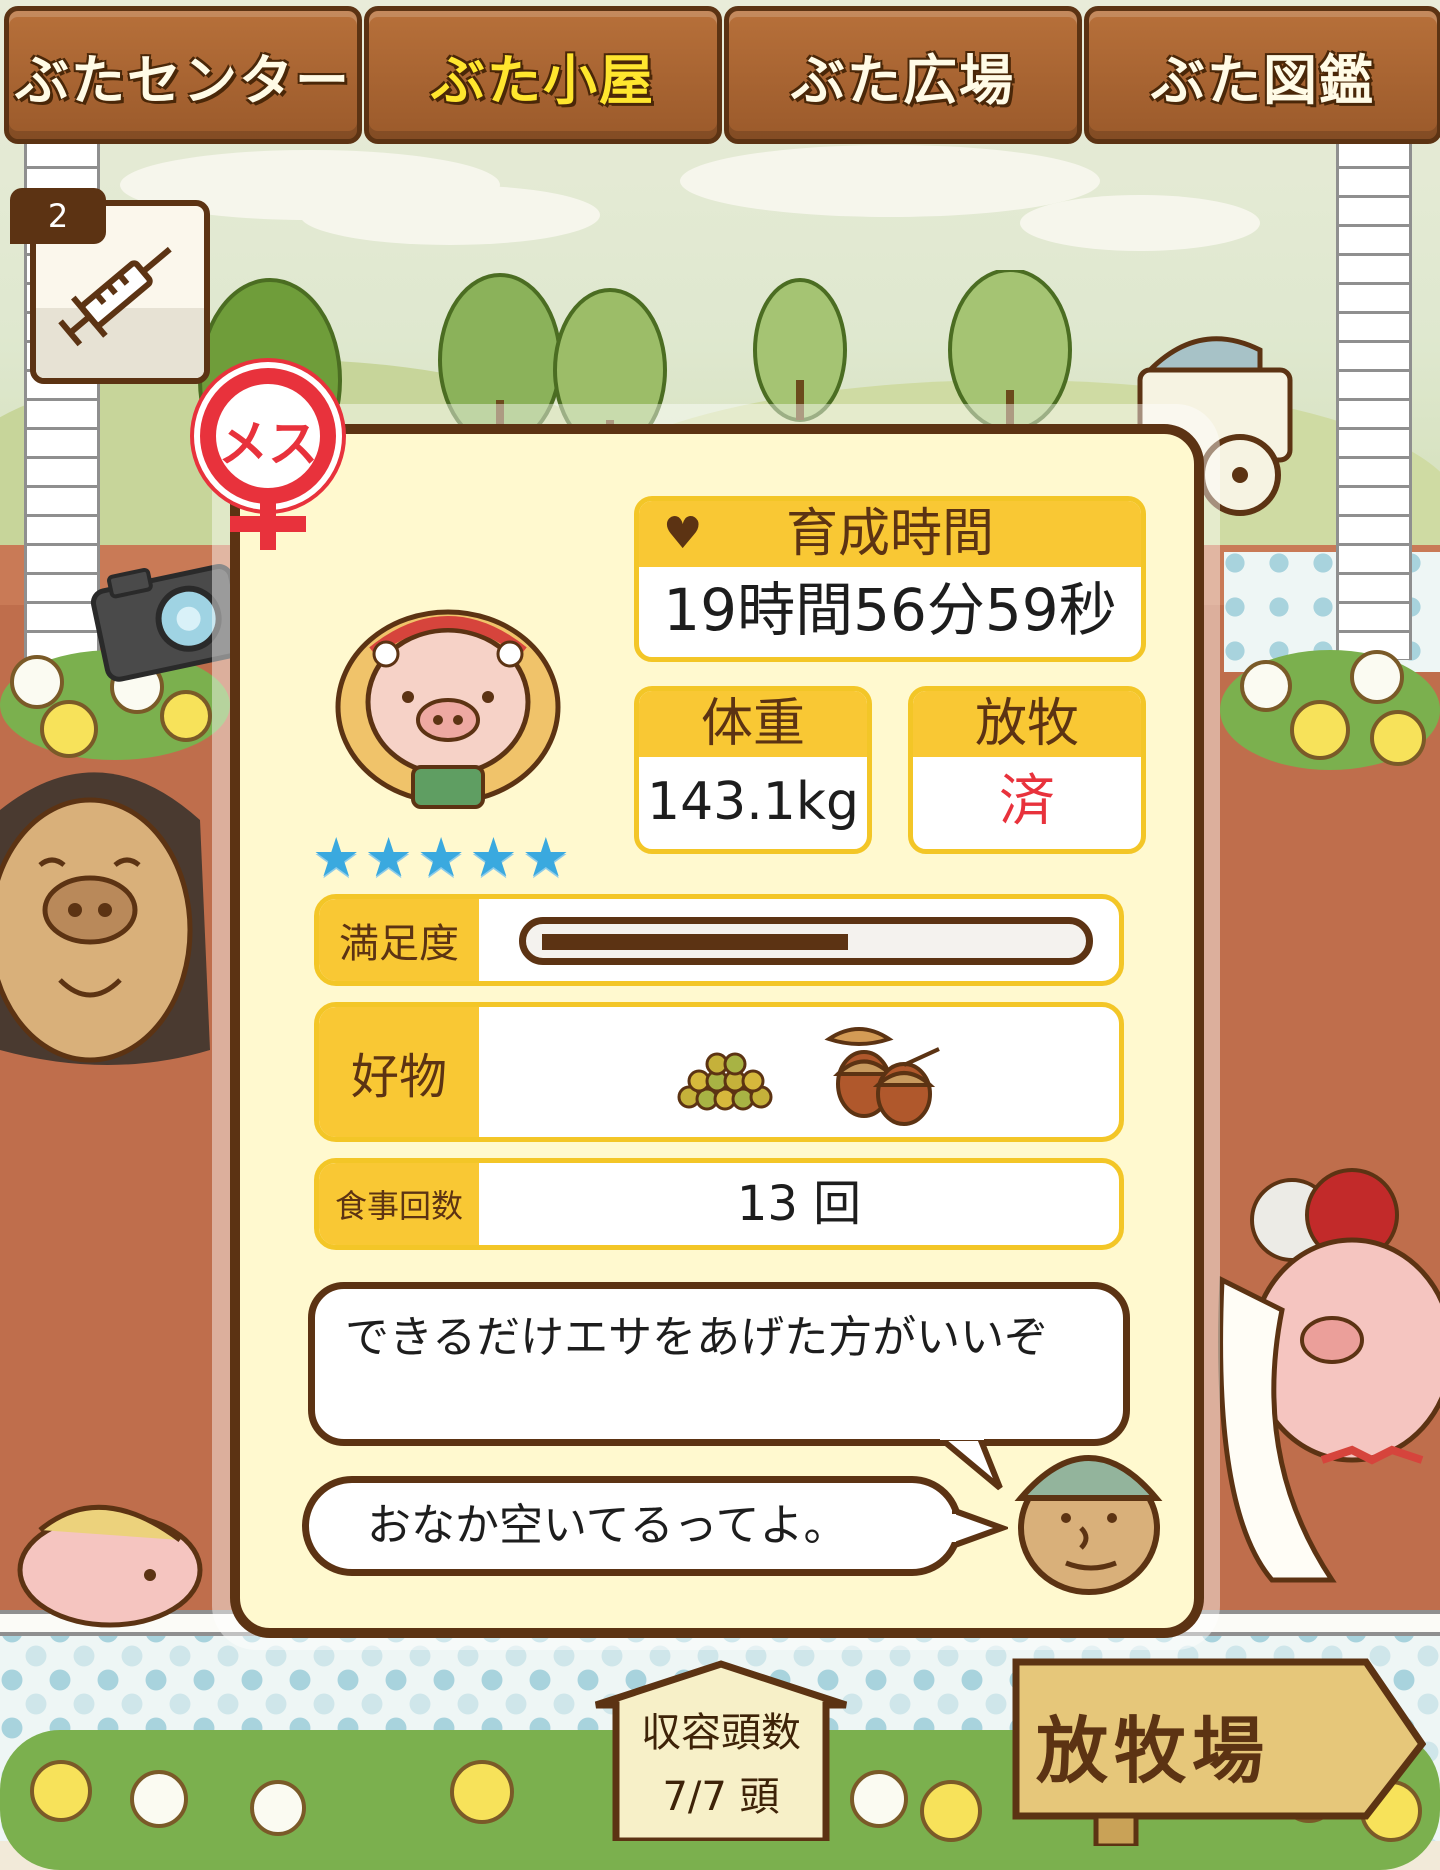 This screenshot has width=1440, height=1870. Describe the element at coordinates (268, 444) in the screenshot. I see `gender-label: メス` at that location.